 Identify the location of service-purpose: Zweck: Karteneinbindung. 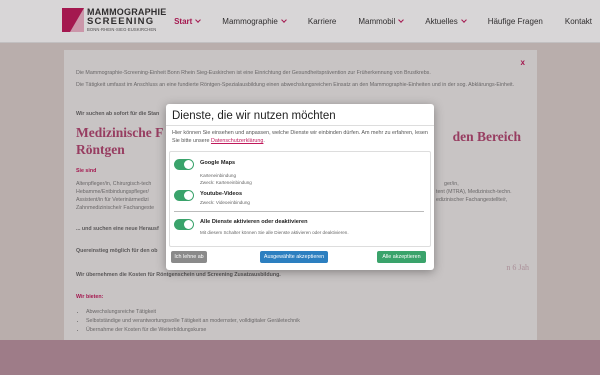
(226, 182).